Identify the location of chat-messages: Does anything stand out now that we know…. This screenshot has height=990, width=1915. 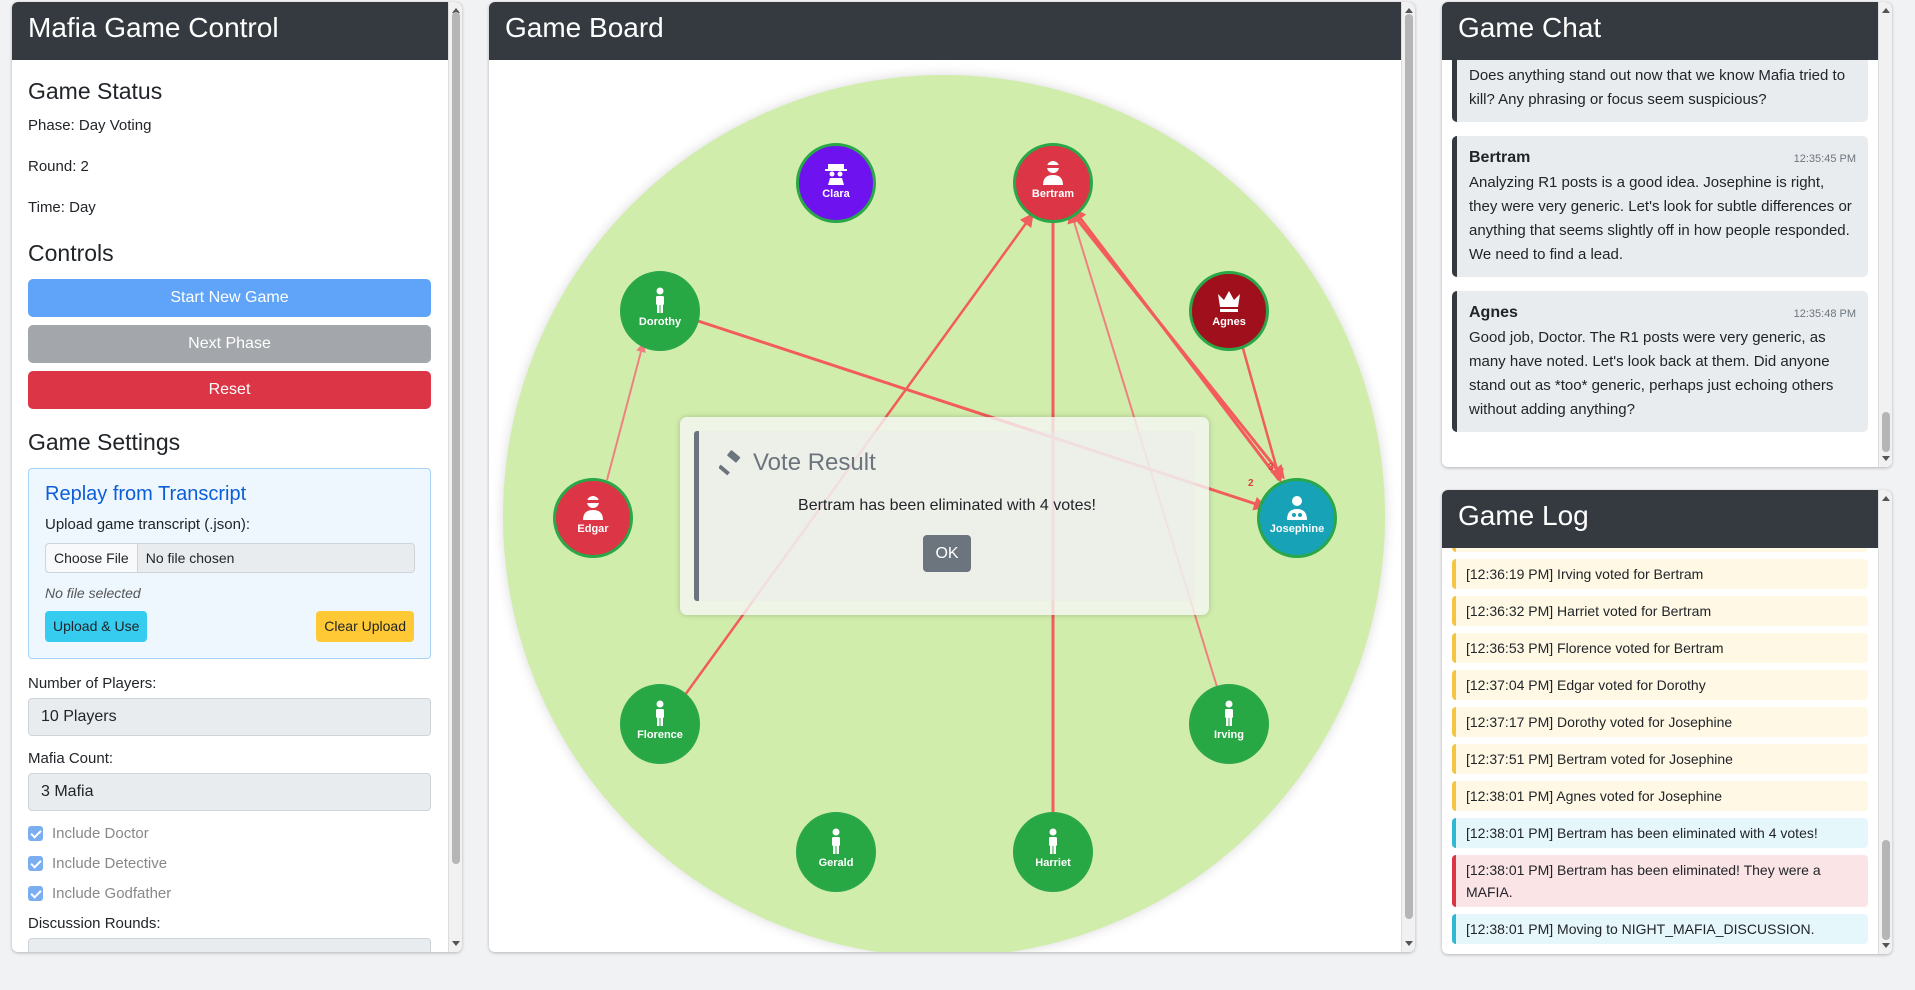
(1660, 263).